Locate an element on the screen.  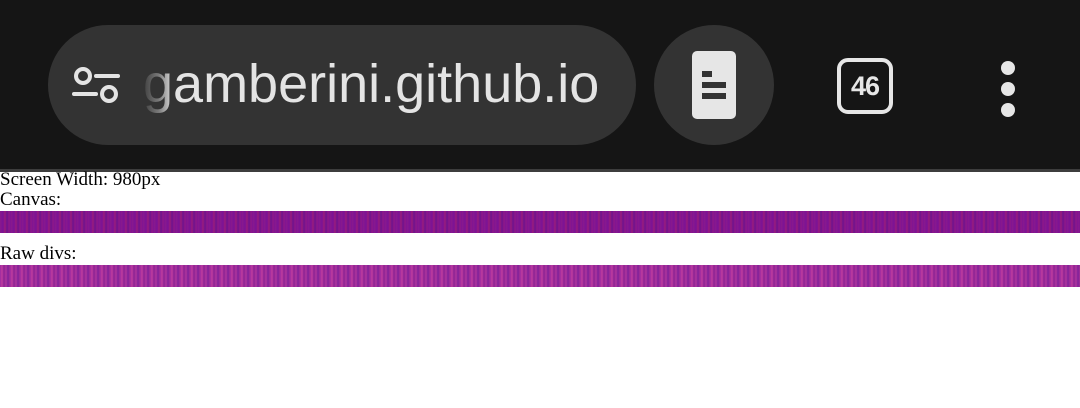
canvas-bar is located at coordinates (540, 222).